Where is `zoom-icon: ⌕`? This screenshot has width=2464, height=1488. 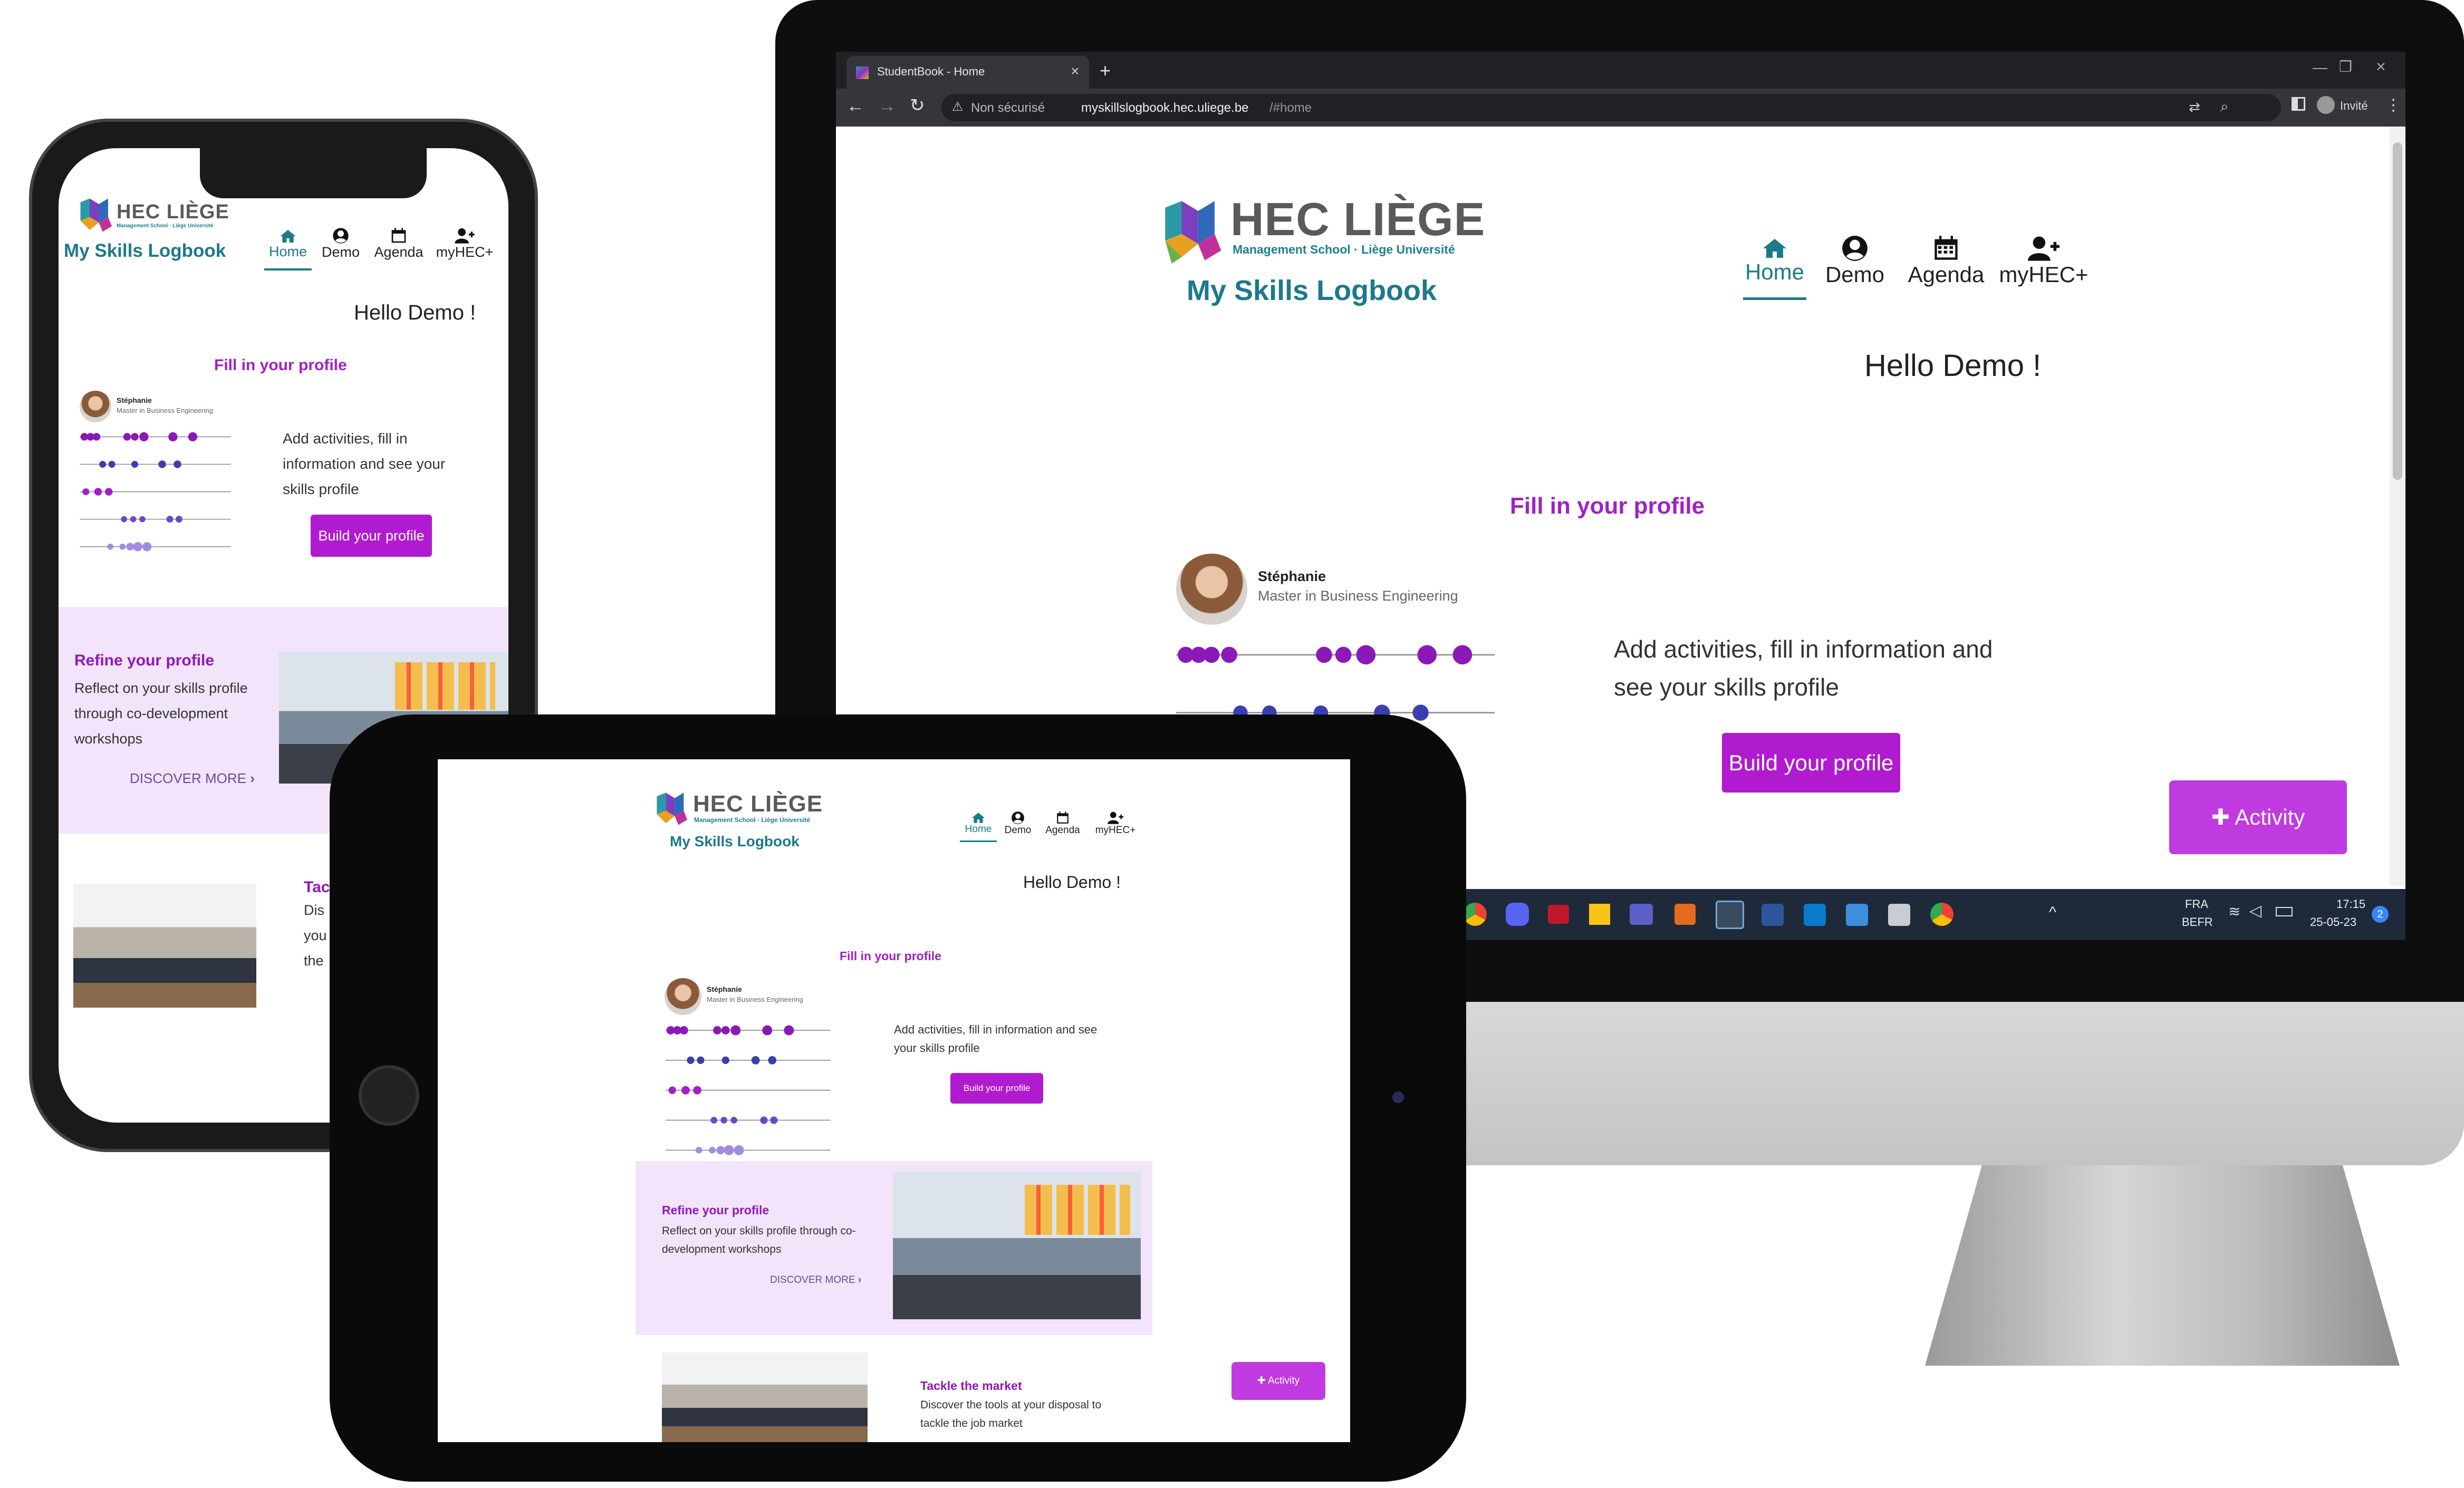
zoom-icon: ⌕ is located at coordinates (2224, 106).